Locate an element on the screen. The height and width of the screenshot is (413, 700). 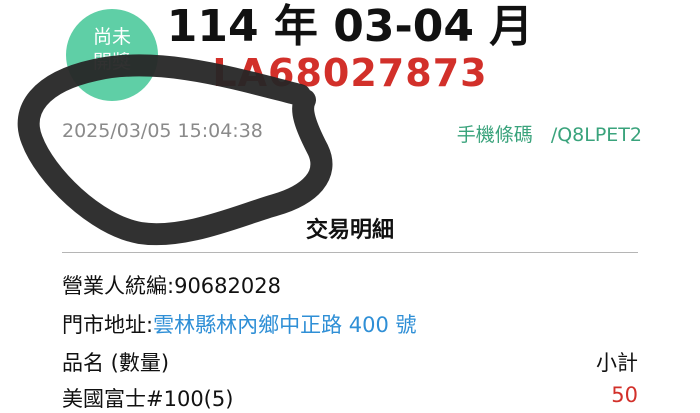
item-name: 美國富士#100(5) is located at coordinates (148, 399).